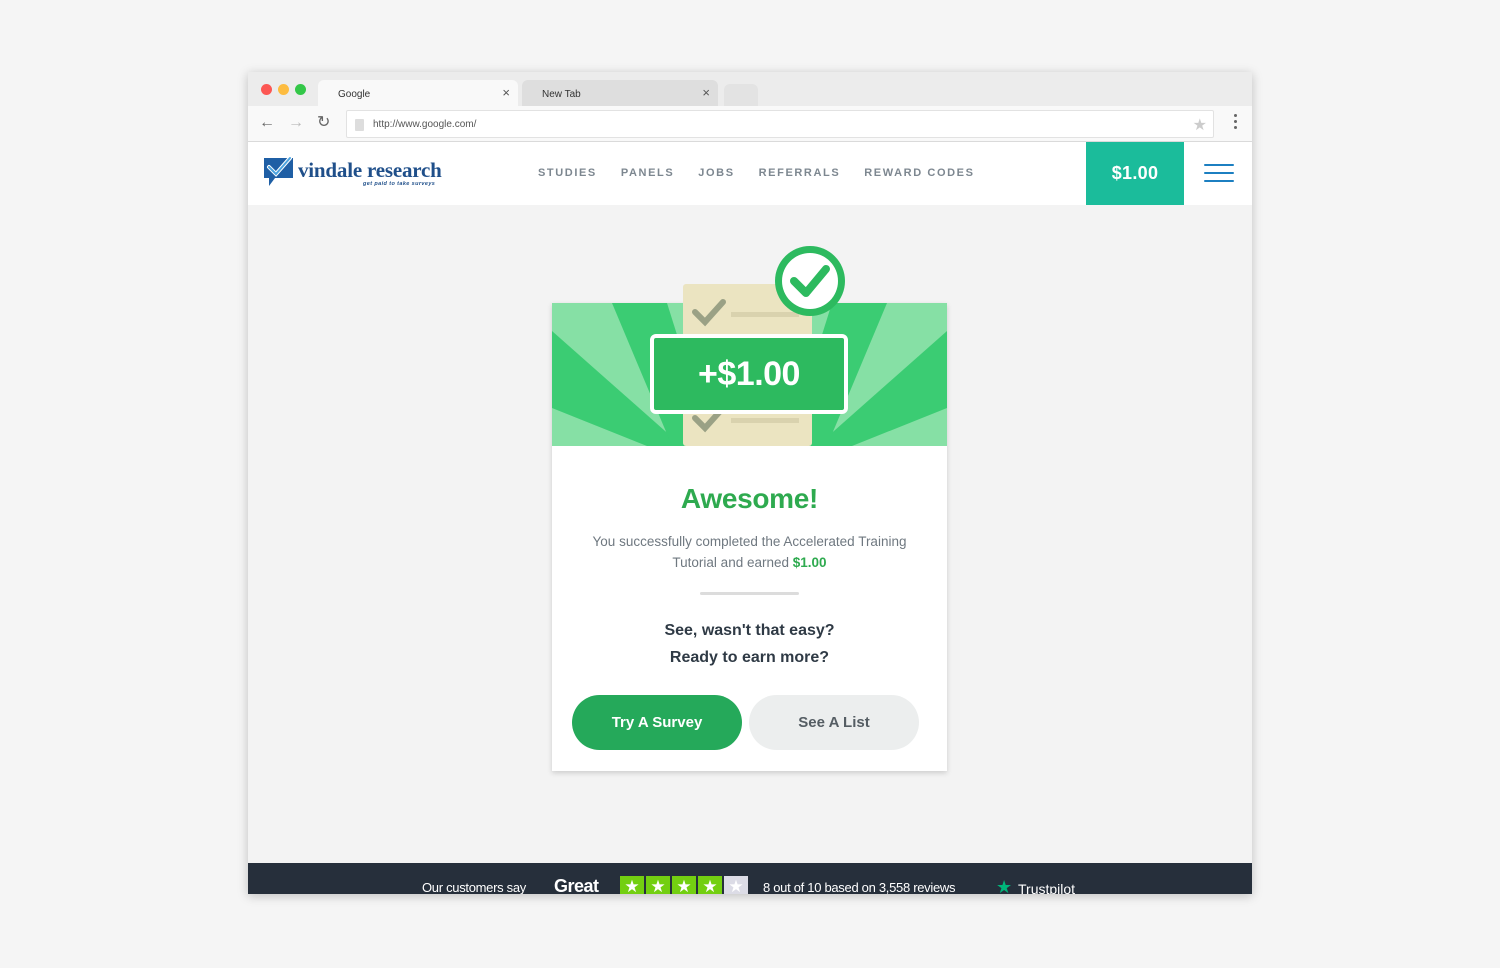  I want to click on tab-strip: Google × New Tab ×, so click(750, 89).